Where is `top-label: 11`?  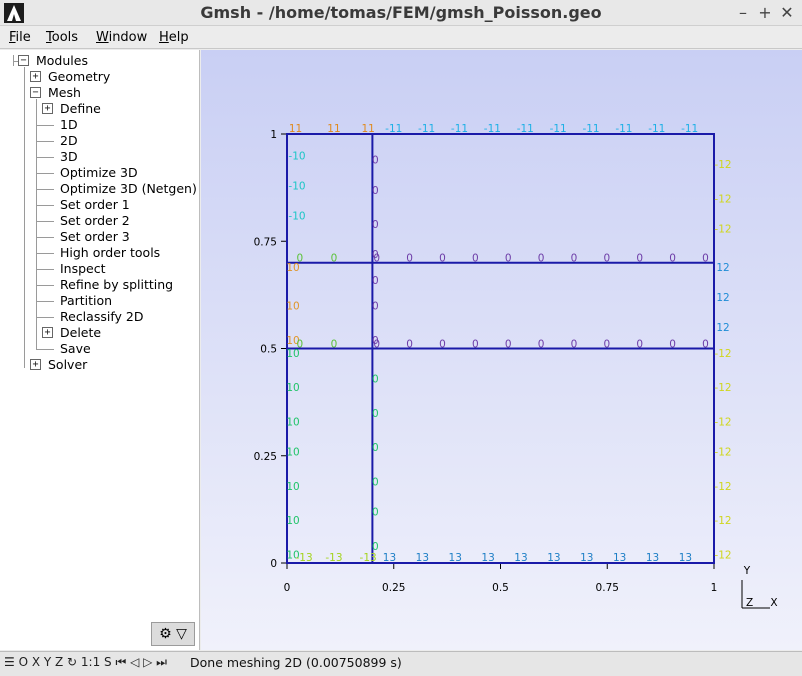 top-label: 11 is located at coordinates (333, 129).